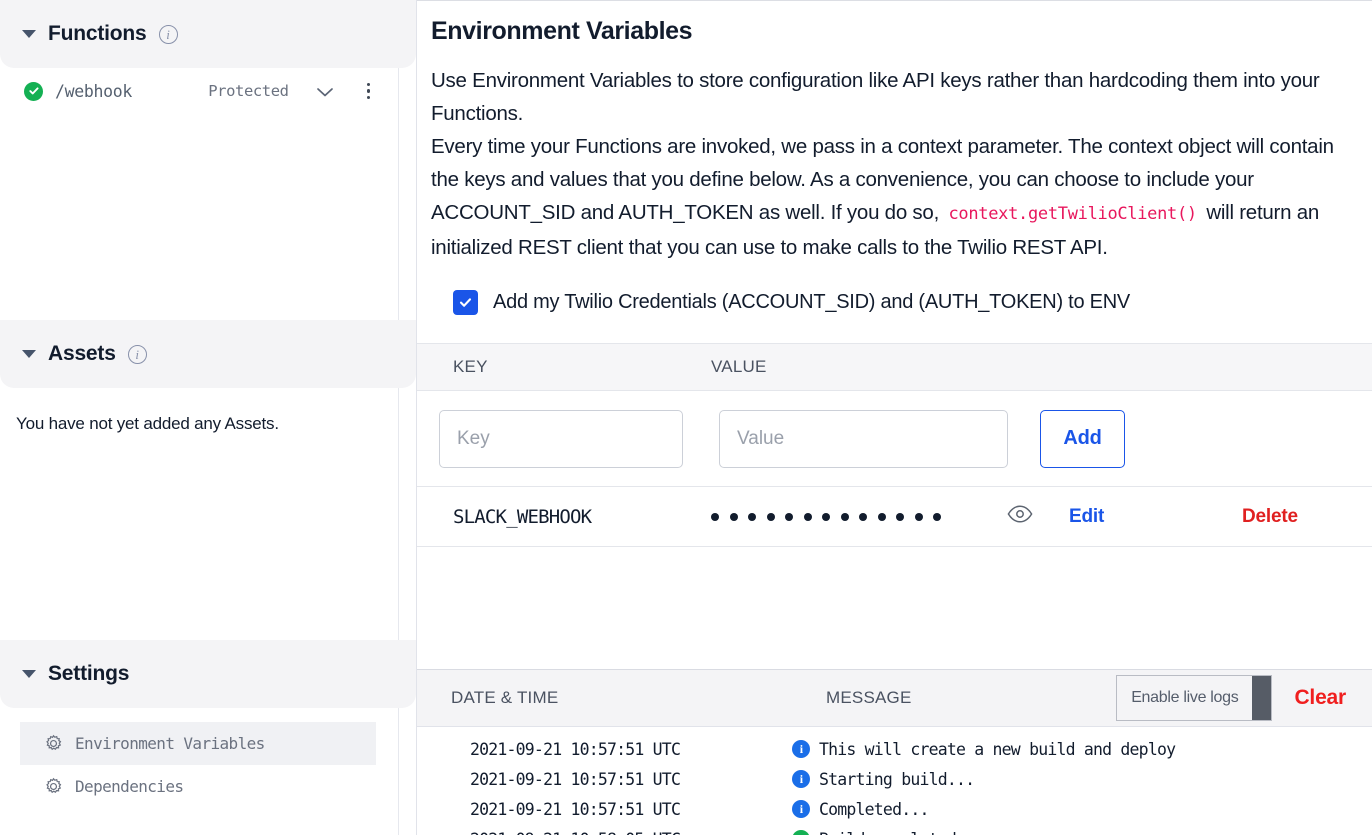  What do you see at coordinates (208, 194) in the screenshot?
I see `sidebar-functions-body: /webhook Protected` at bounding box center [208, 194].